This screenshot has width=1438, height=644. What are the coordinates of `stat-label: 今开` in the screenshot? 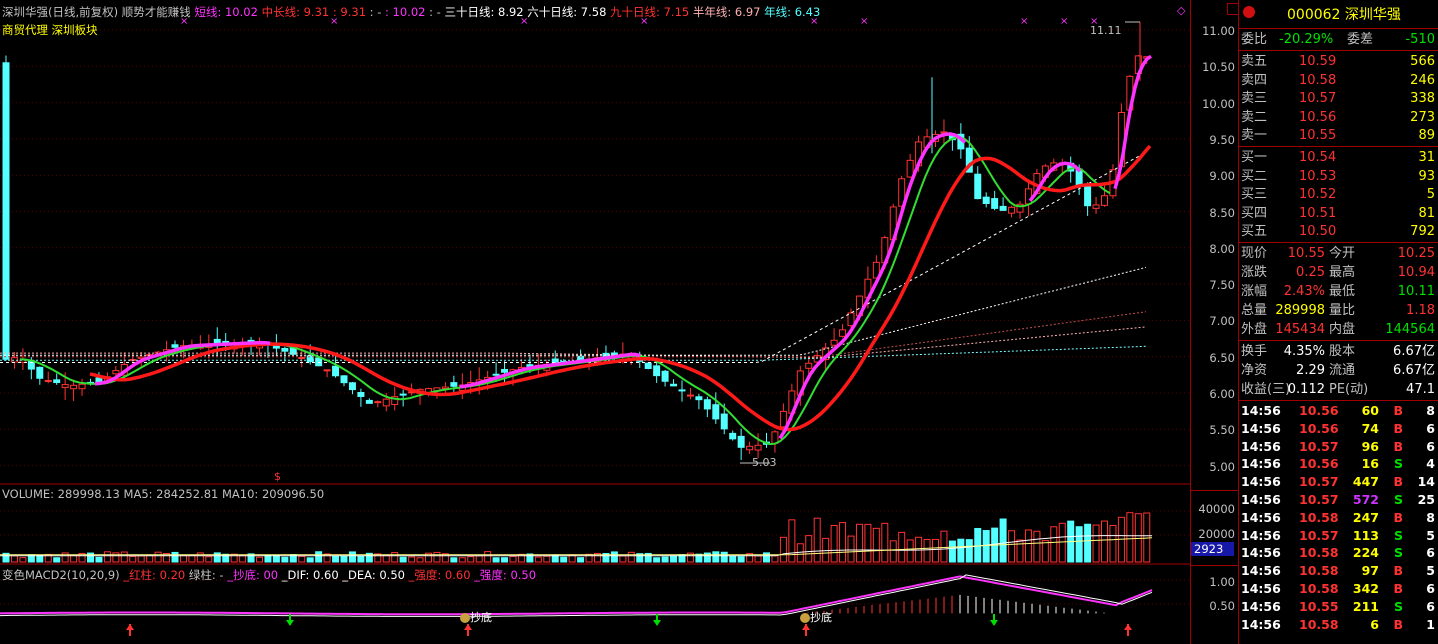 It's located at (1342, 253).